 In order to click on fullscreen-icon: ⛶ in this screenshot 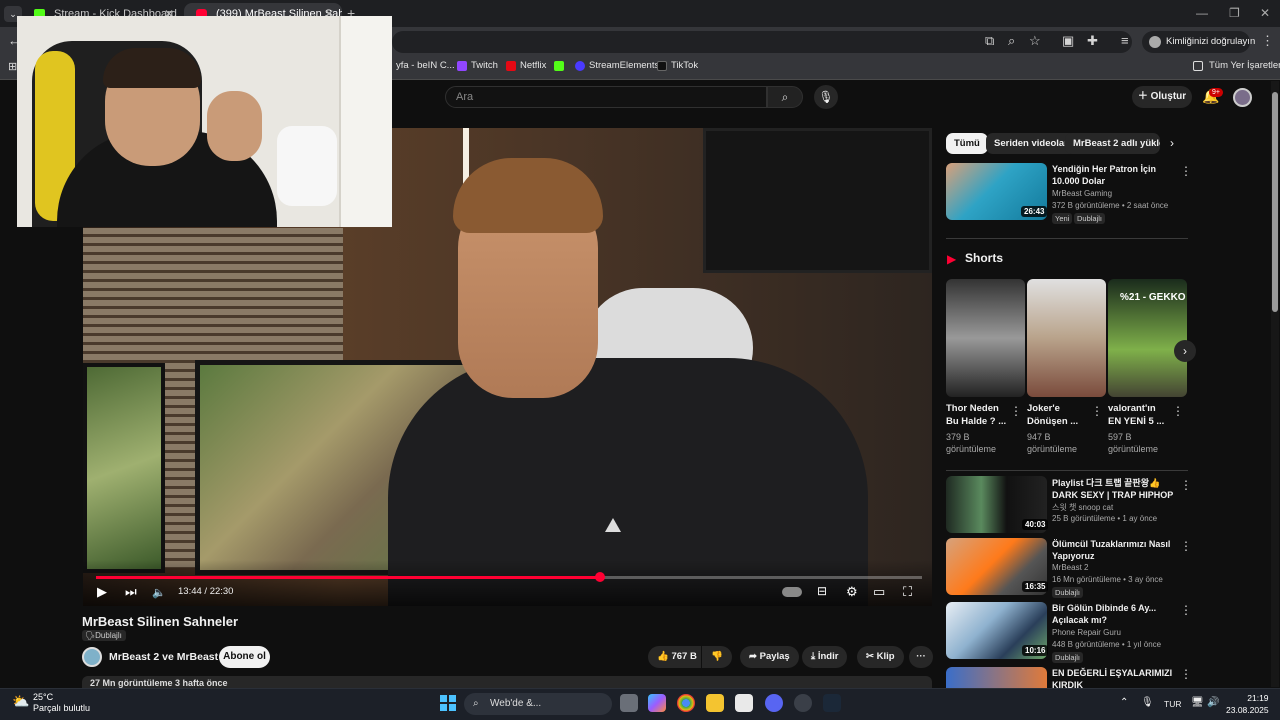, I will do `click(907, 592)`.